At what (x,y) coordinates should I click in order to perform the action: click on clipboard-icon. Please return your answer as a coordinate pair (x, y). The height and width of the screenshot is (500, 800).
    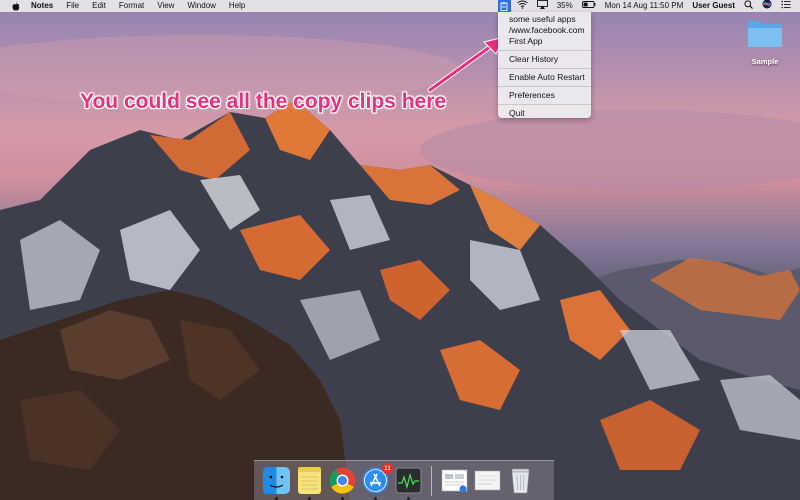
    Looking at the image, I should click on (504, 6).